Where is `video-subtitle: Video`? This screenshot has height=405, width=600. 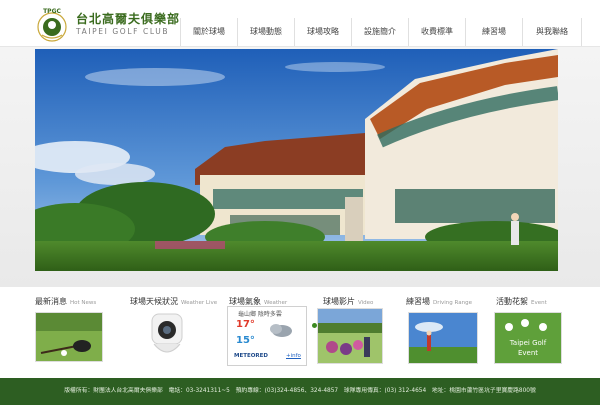 video-subtitle: Video is located at coordinates (366, 303).